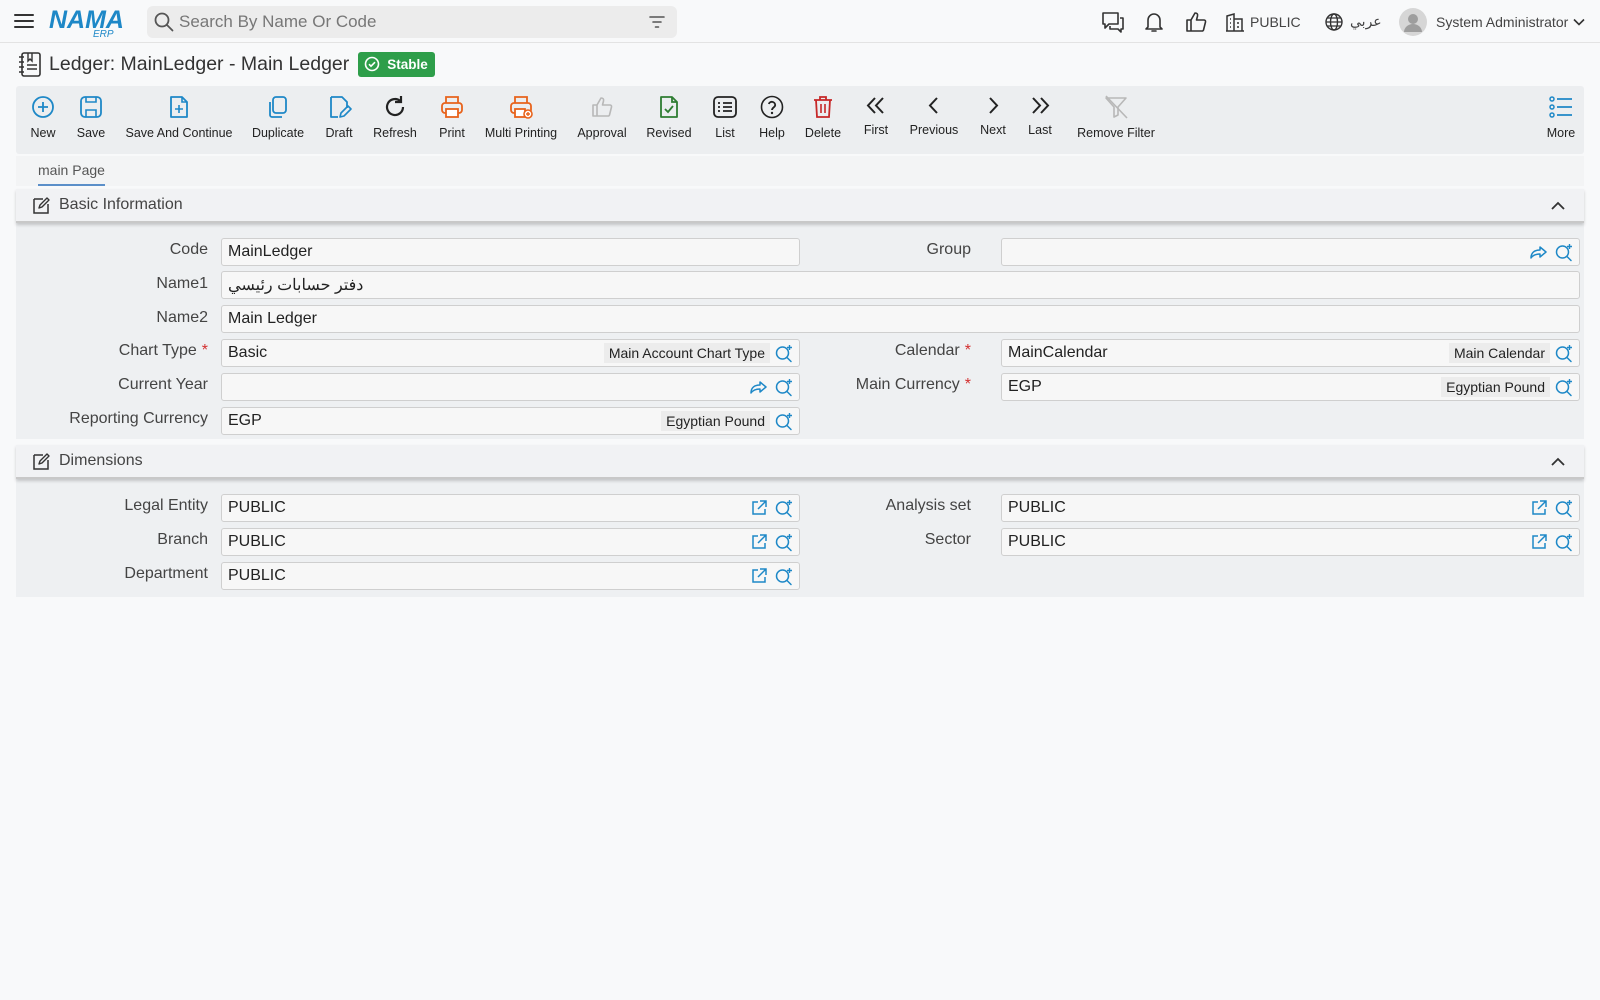 This screenshot has height=1000, width=1600. I want to click on draft-button: Draft, so click(339, 117).